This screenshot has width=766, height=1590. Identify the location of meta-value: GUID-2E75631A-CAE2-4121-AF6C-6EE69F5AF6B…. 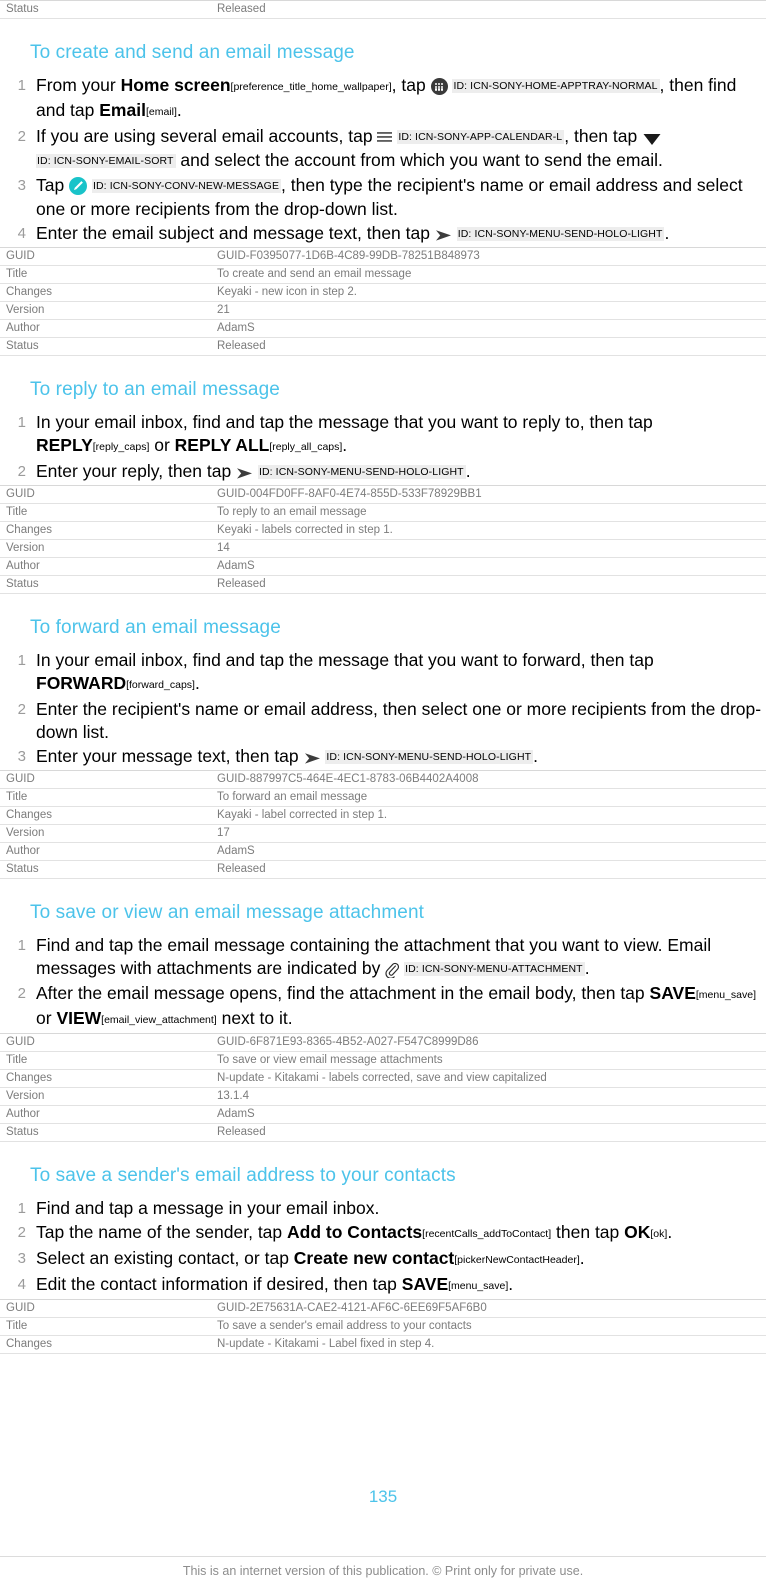
(488, 1308).